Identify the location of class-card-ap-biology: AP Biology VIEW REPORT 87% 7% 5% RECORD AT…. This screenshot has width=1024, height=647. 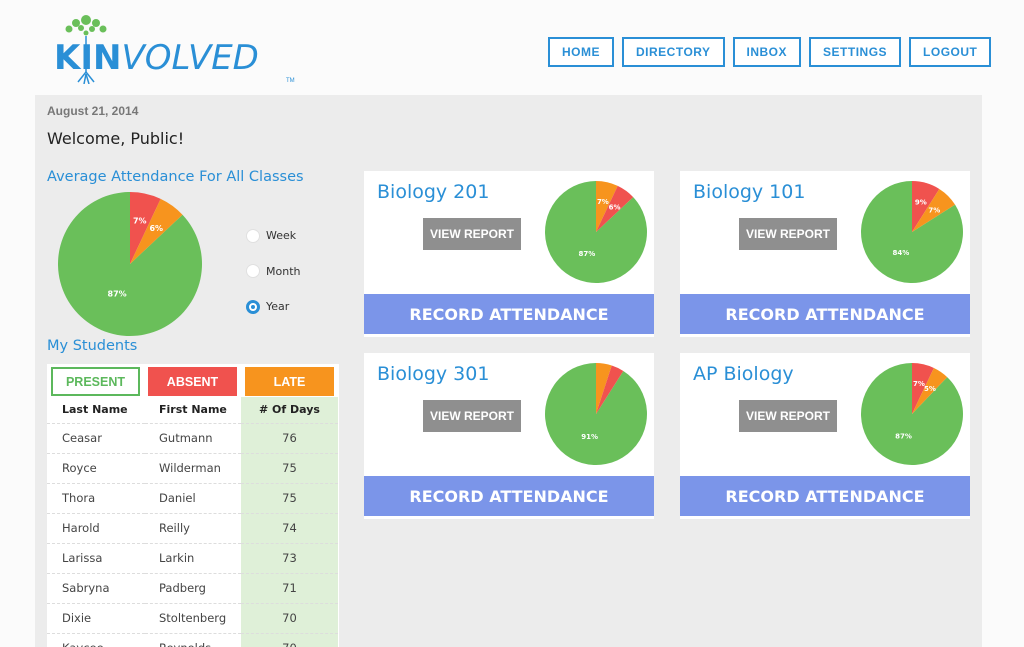
(825, 436).